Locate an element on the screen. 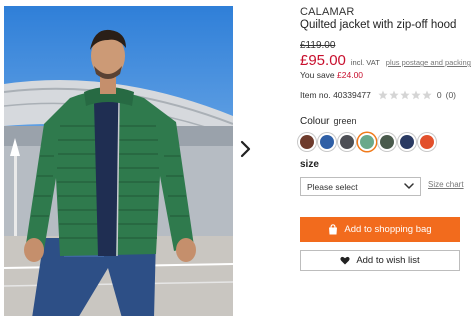 Image resolution: width=475 pixels, height=319 pixels. colour-swatch-dark-grey is located at coordinates (347, 142).